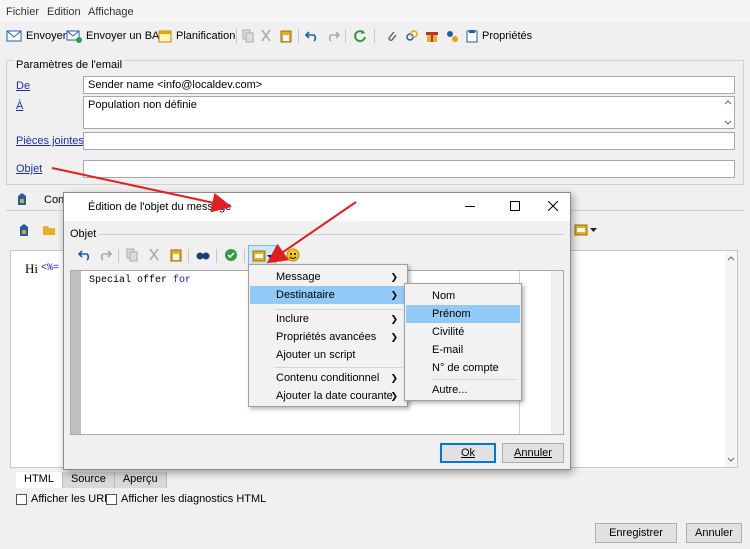 The height and width of the screenshot is (549, 750). Describe the element at coordinates (111, 12) in the screenshot. I see `menu-affichage: Affichage` at that location.